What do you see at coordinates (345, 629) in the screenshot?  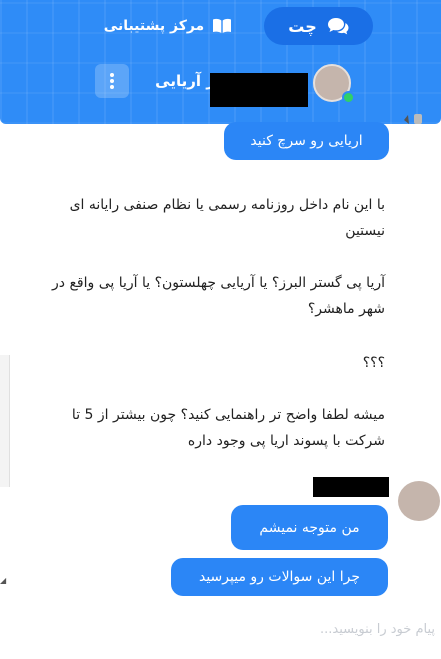 I see `message-input` at bounding box center [345, 629].